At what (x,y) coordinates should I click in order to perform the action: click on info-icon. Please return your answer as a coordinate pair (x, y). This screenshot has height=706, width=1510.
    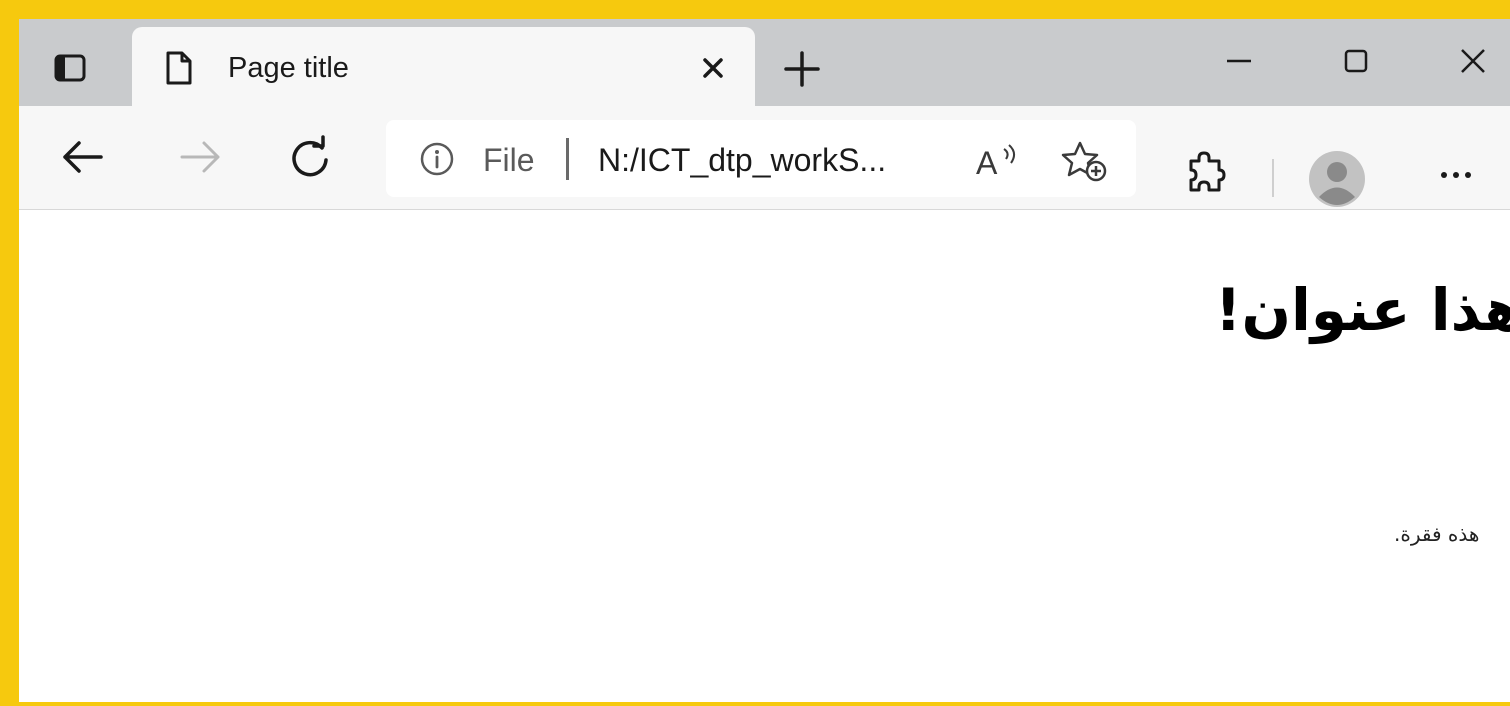
    Looking at the image, I should click on (437, 159).